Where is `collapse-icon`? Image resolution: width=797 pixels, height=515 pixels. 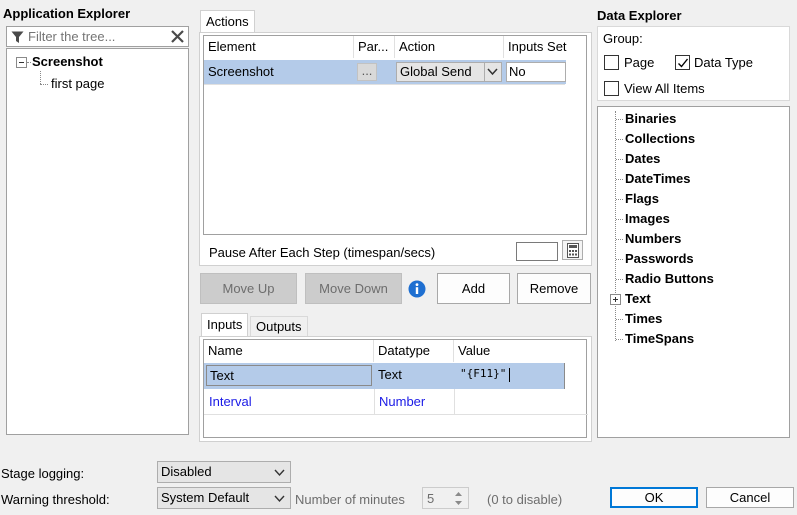
collapse-icon is located at coordinates (21, 62).